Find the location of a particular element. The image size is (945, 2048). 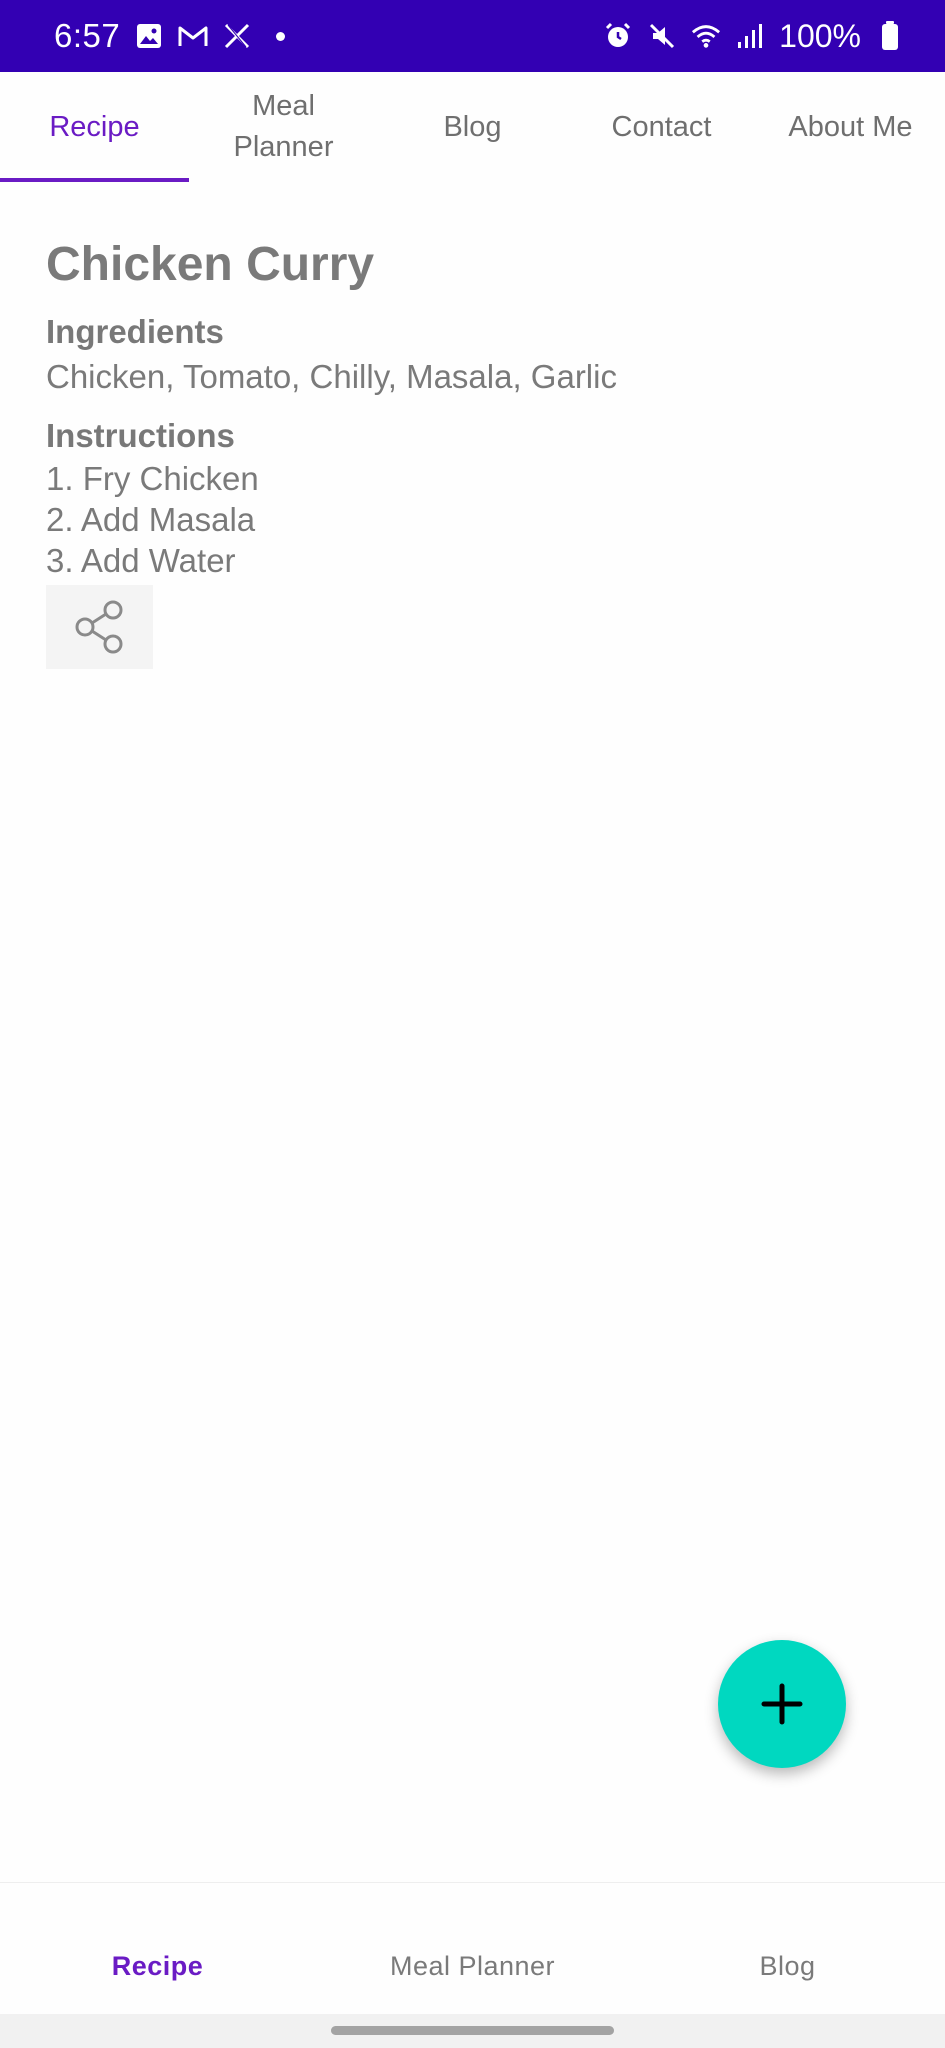

status-time: 6:57 is located at coordinates (87, 35).